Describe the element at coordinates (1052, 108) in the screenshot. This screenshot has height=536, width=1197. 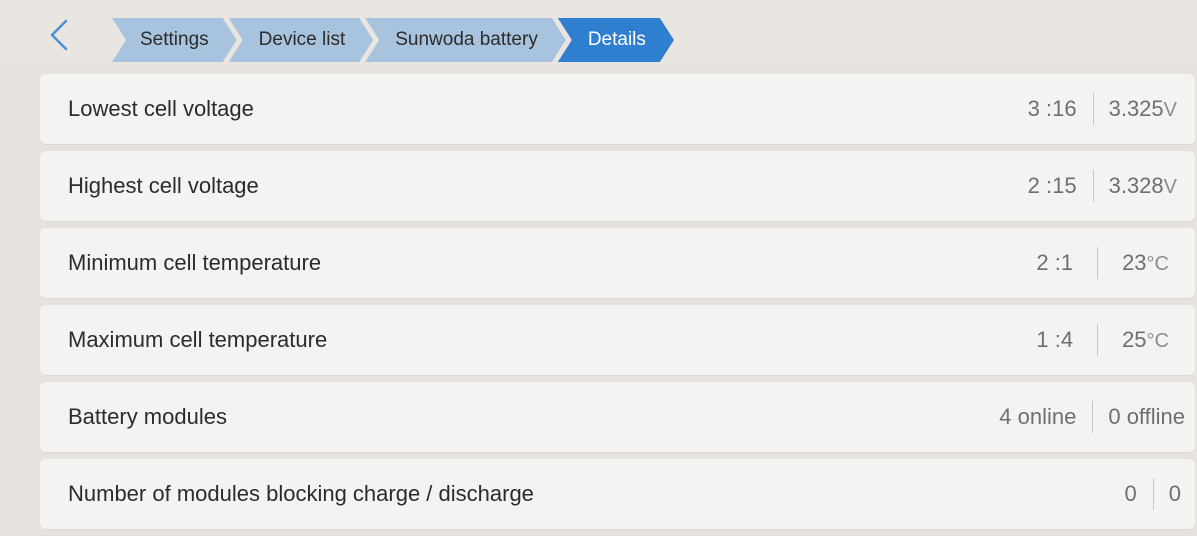
I see `cell-location: 3 :16` at that location.